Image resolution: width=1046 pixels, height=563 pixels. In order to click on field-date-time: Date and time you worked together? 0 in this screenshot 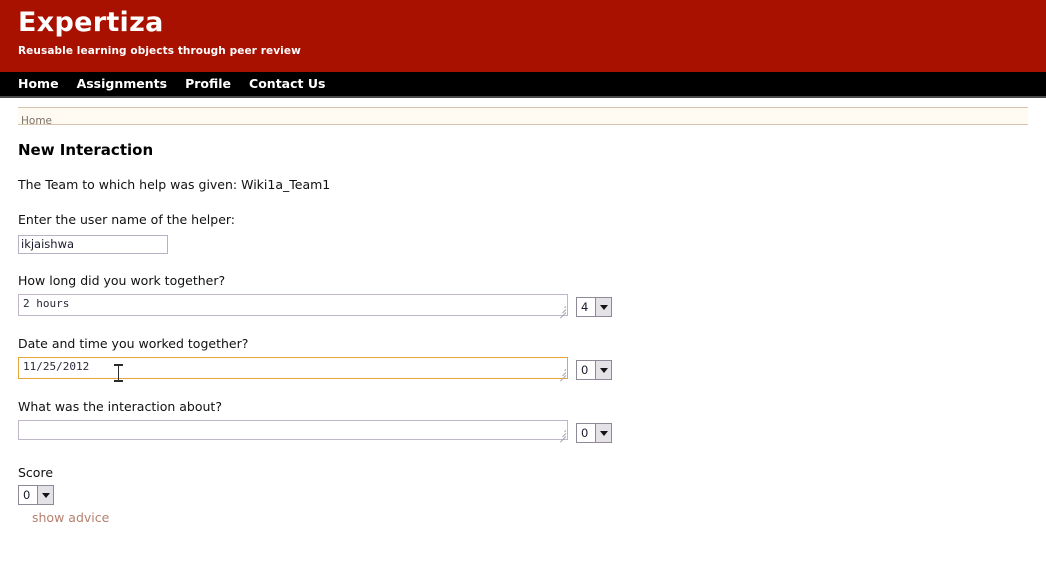, I will do `click(532, 358)`.